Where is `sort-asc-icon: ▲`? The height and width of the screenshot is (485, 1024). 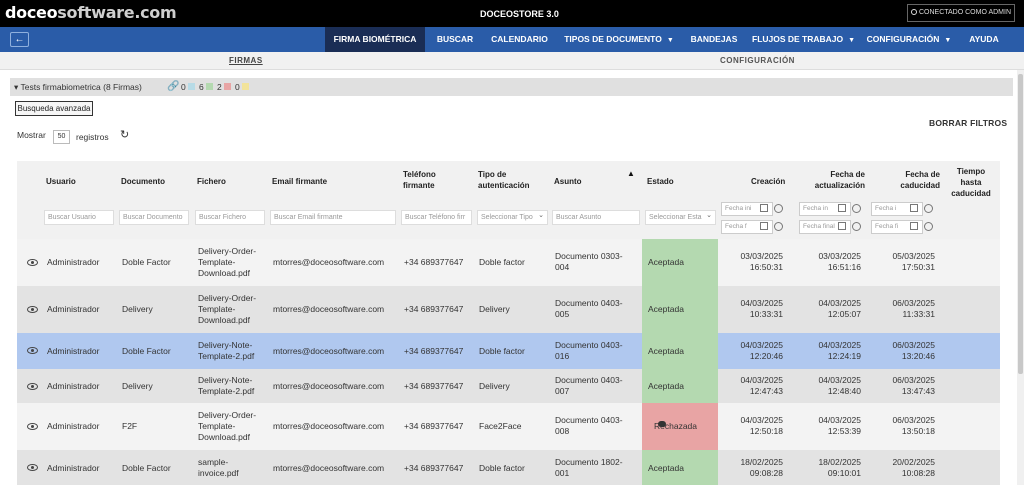
sort-asc-icon: ▲ is located at coordinates (631, 173).